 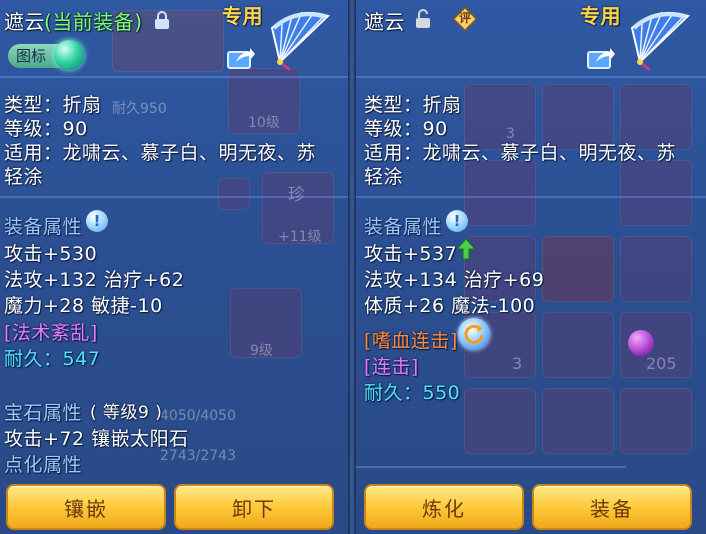 What do you see at coordinates (641, 343) in the screenshot?
I see `bg-orb` at bounding box center [641, 343].